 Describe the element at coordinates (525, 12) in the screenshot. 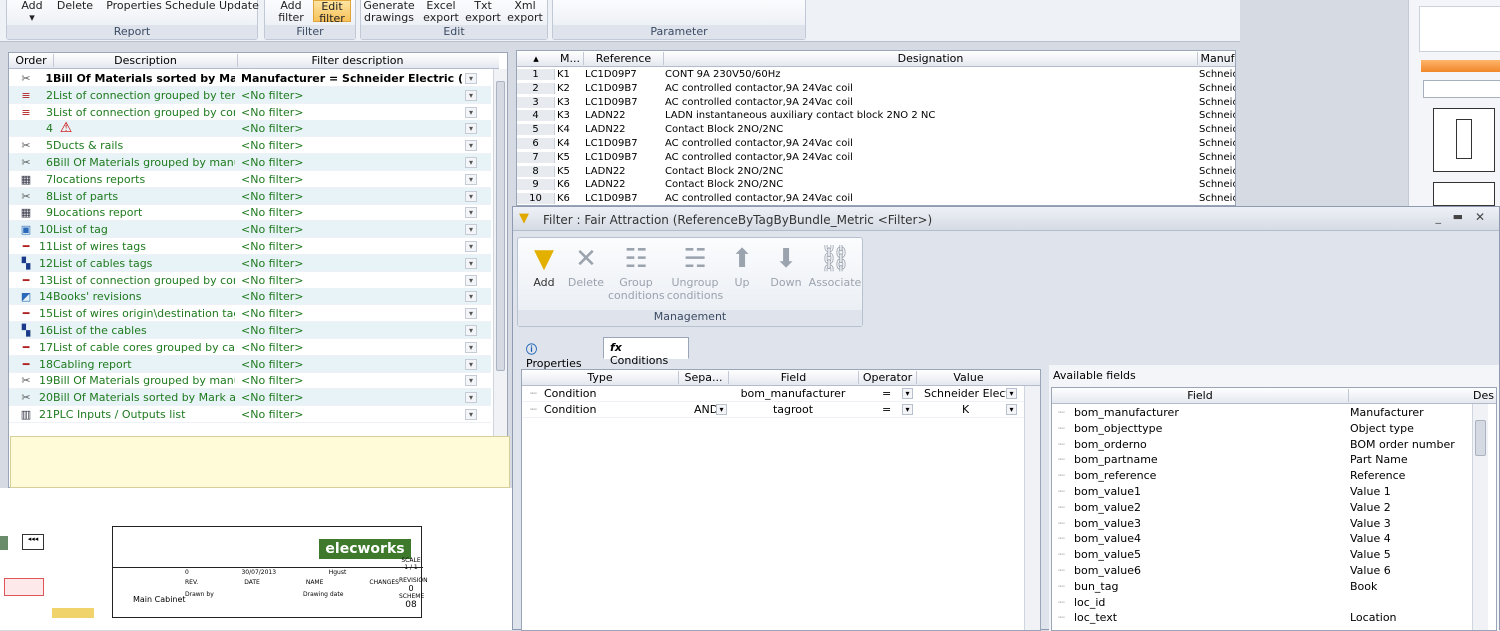

I see `xml-export-button: Xml export` at that location.